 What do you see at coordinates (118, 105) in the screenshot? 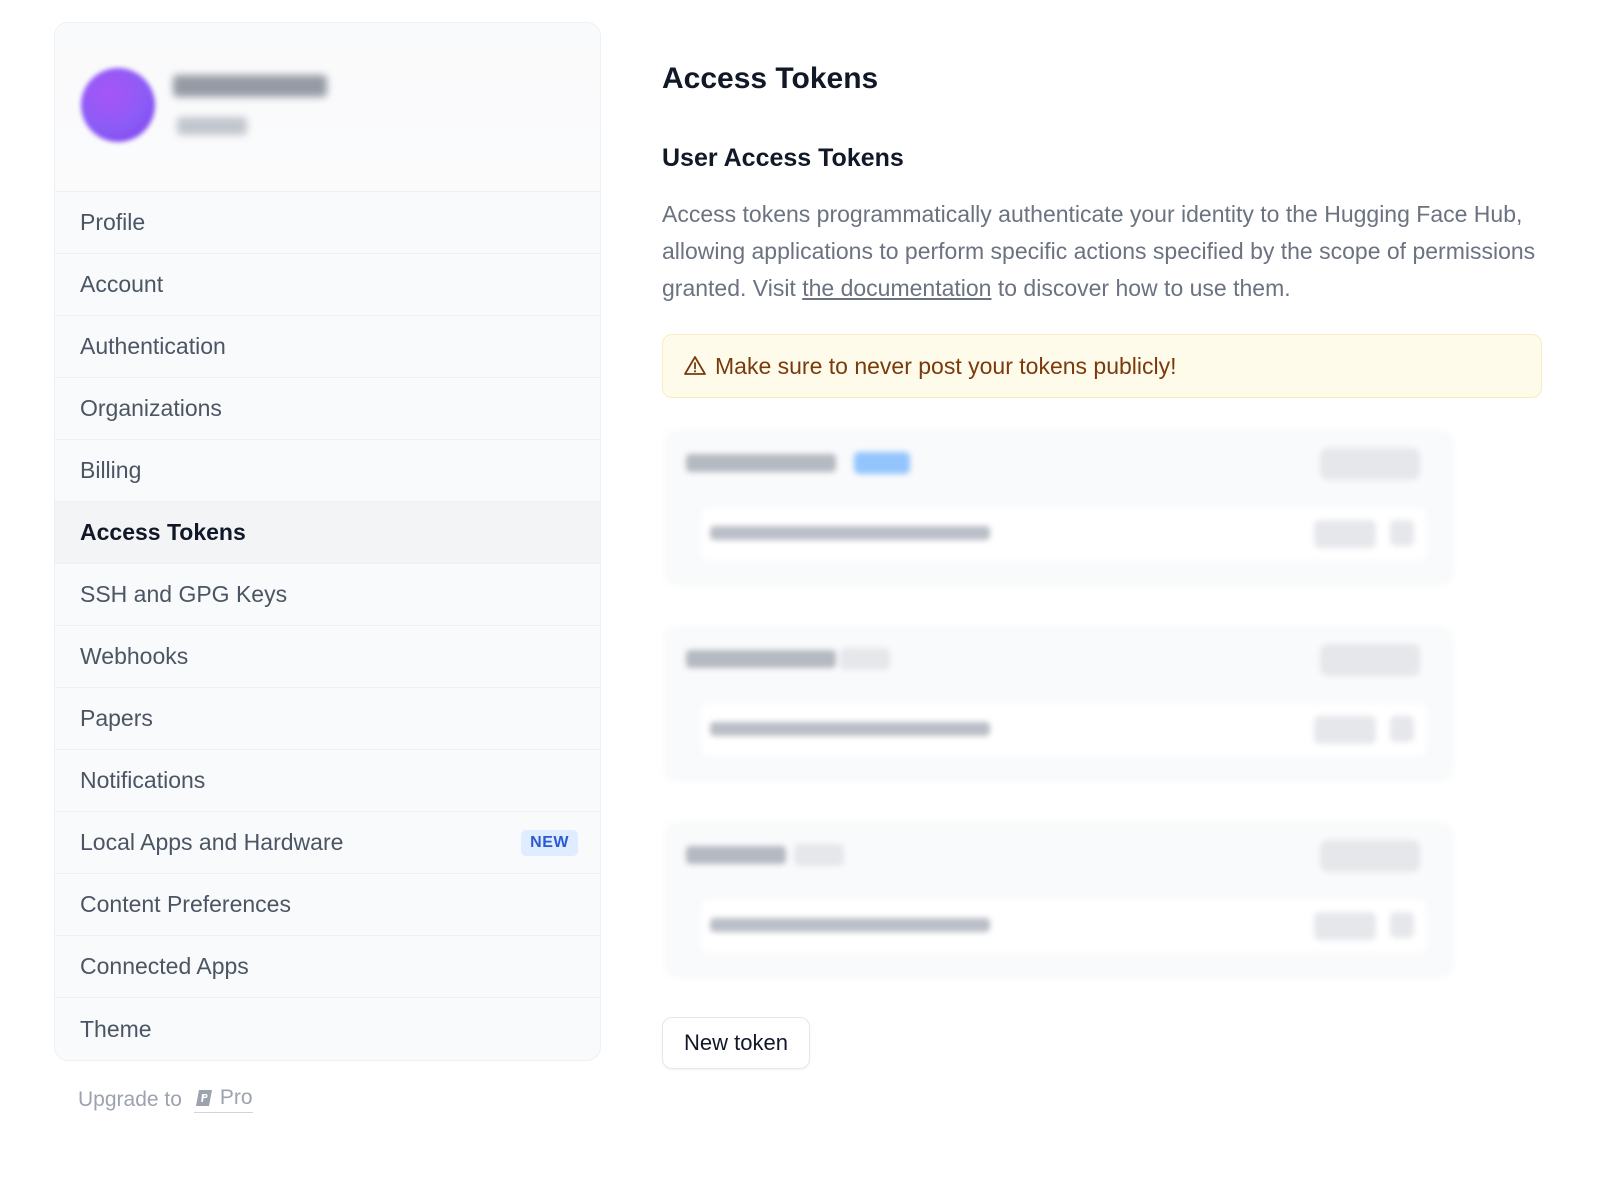
I see `avatar` at bounding box center [118, 105].